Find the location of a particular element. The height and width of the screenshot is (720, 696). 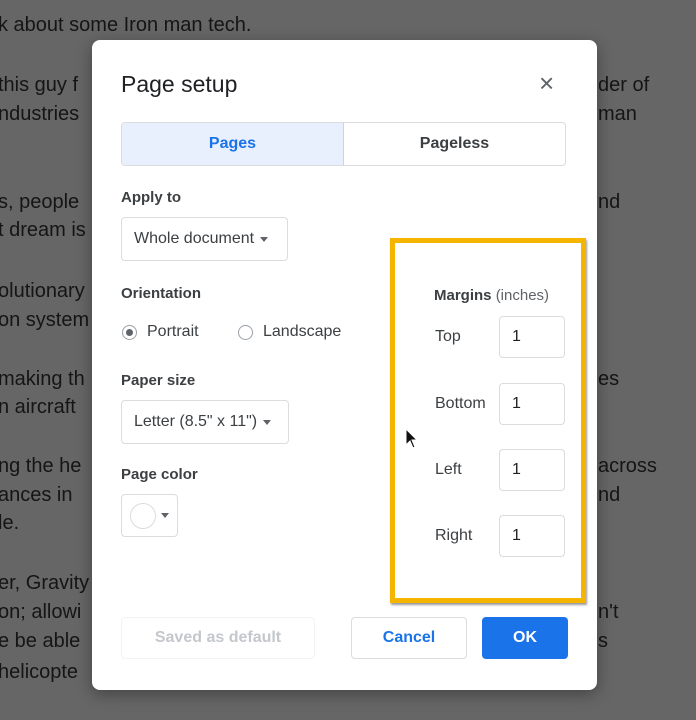

background-text-line: olutionary is located at coordinates (42, 291).